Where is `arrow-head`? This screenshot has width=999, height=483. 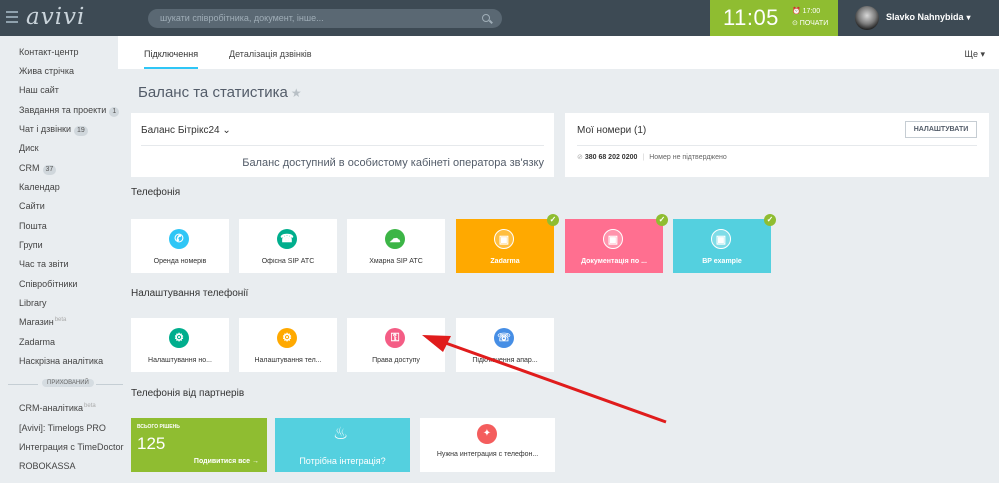 arrow-head is located at coordinates (436, 343).